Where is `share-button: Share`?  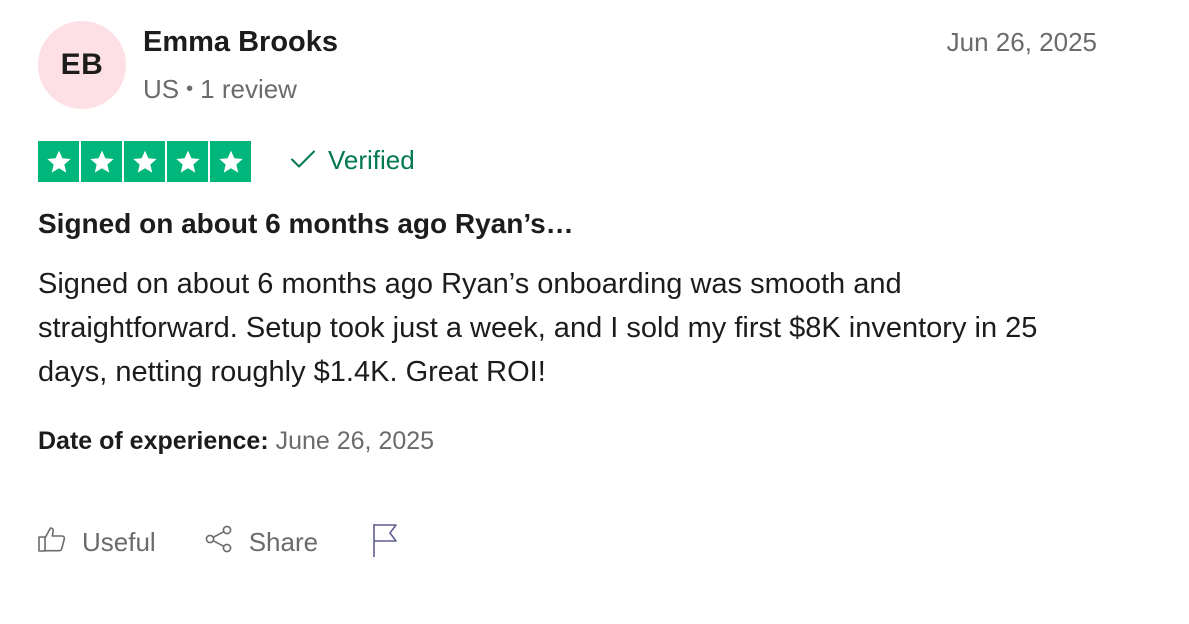
share-button: Share is located at coordinates (260, 542).